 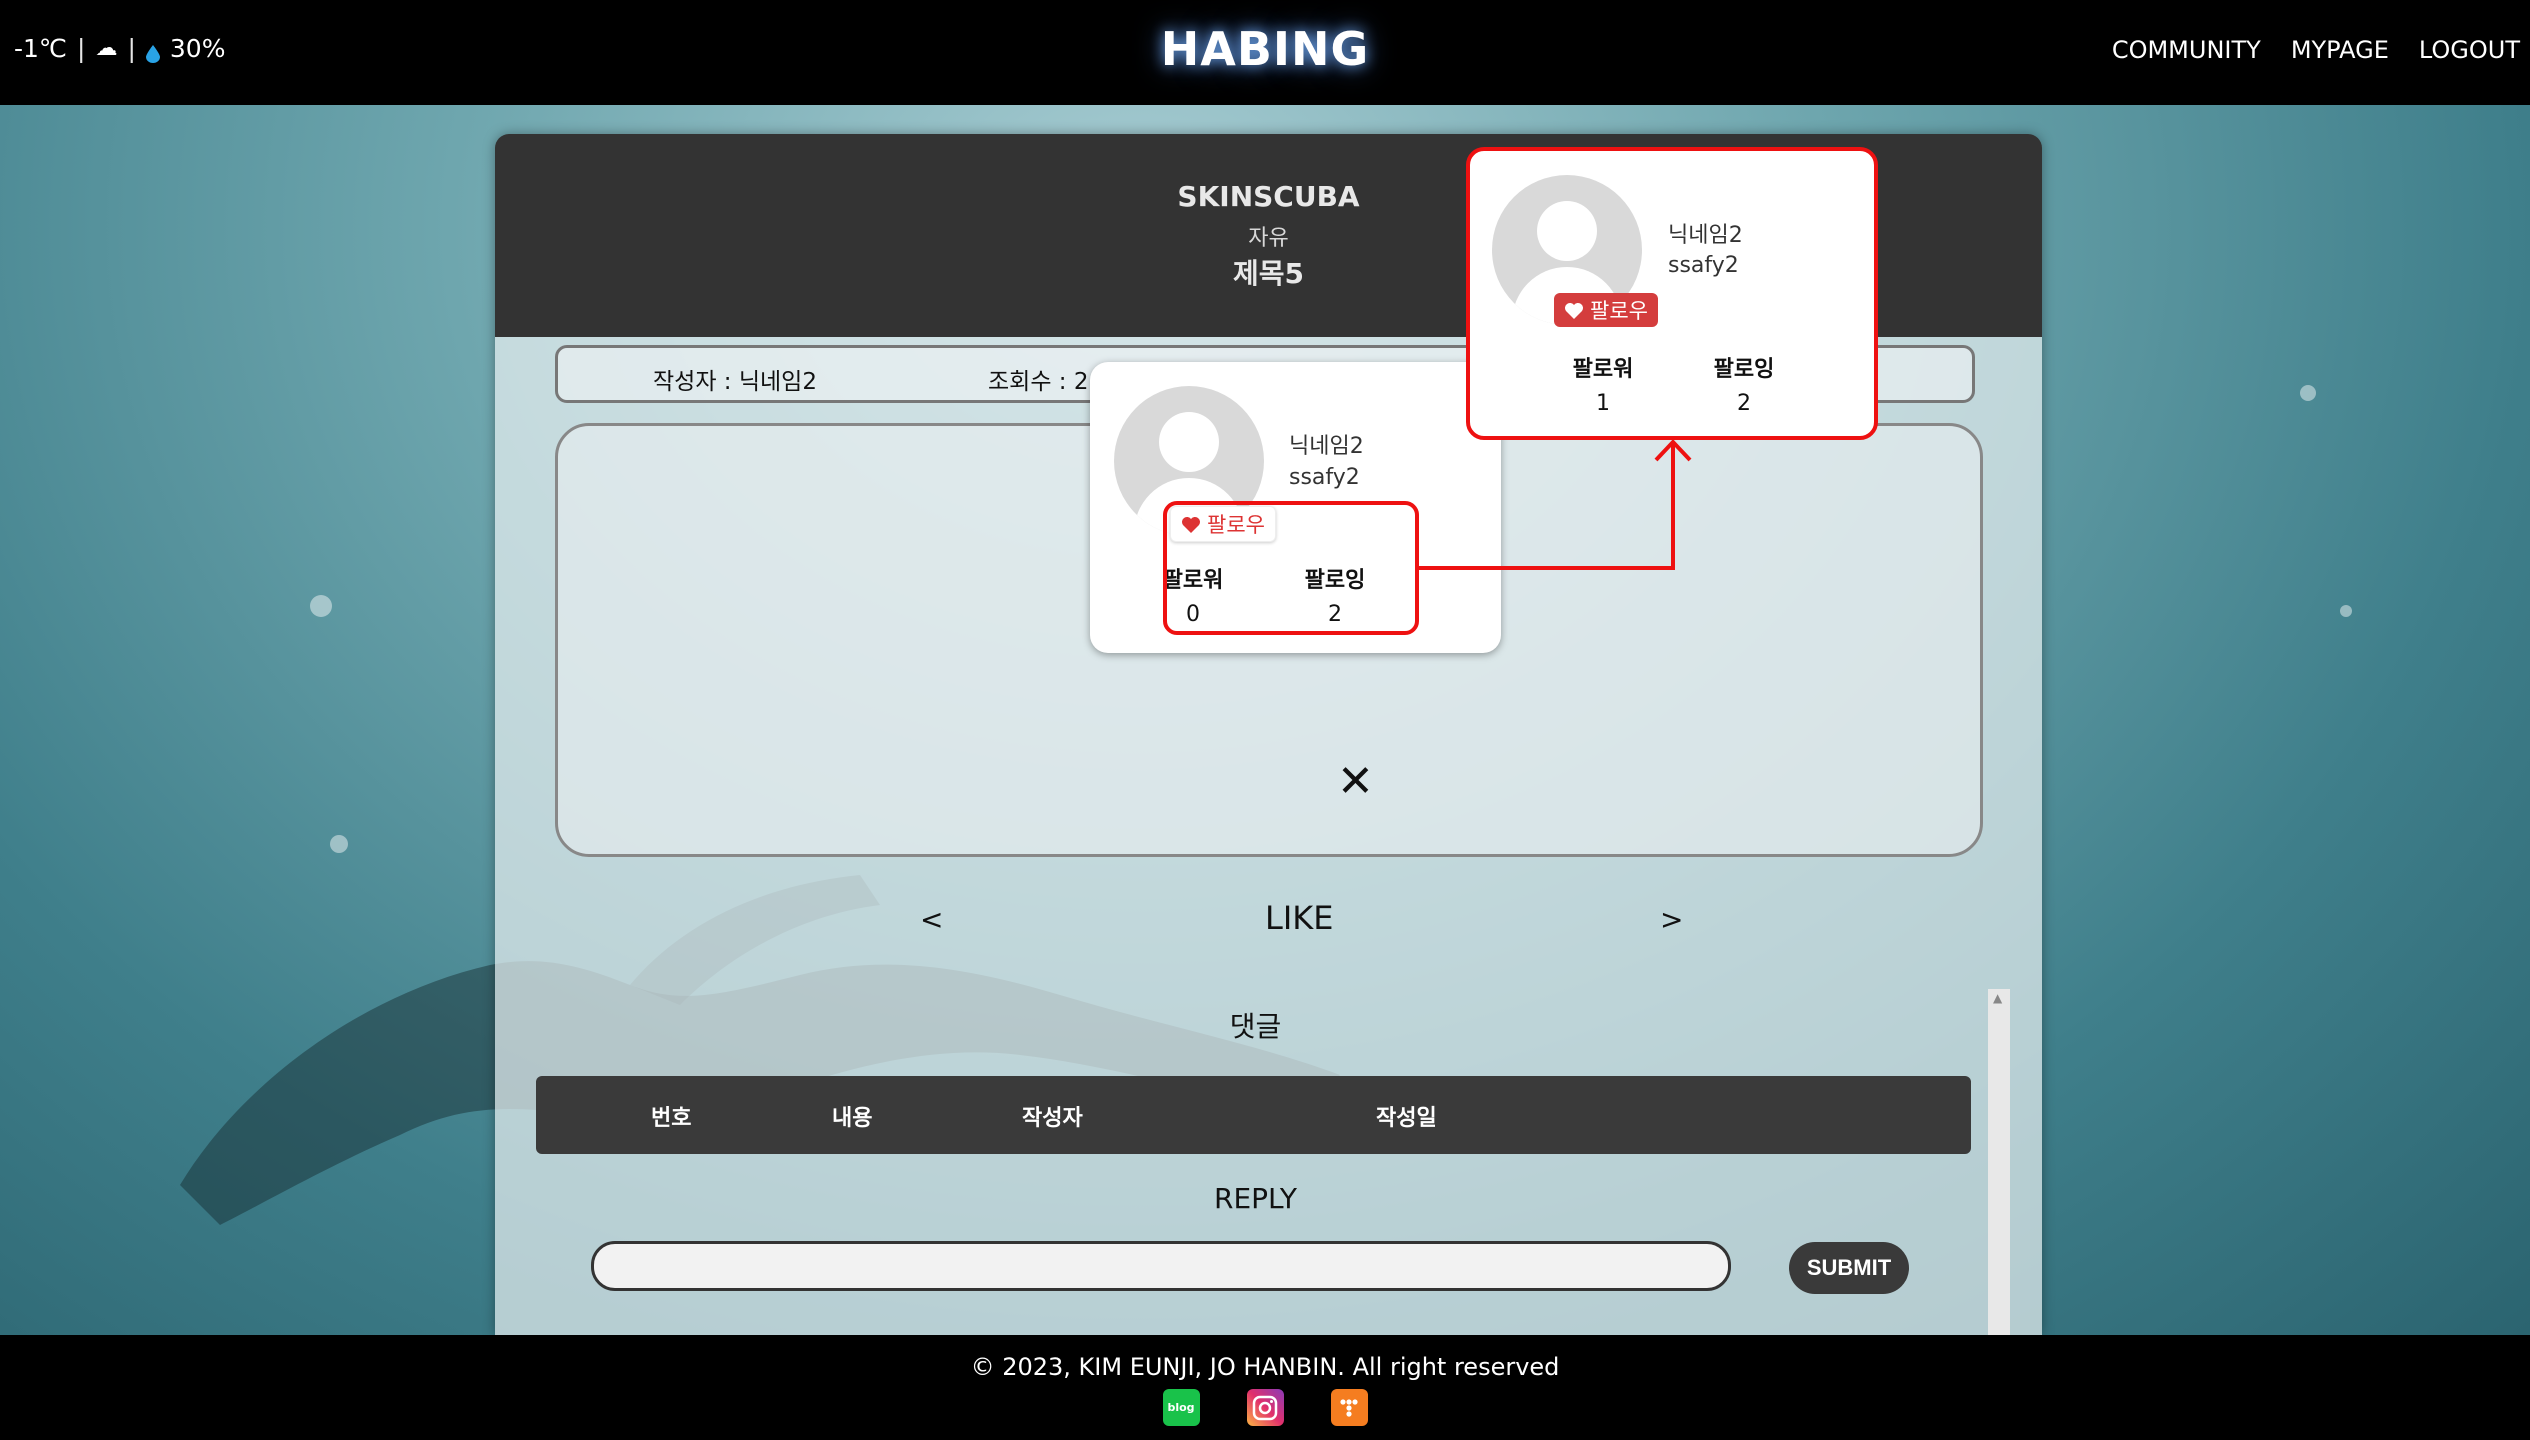 What do you see at coordinates (1672, 293) in the screenshot?
I see `profile-popup-after: 닉네임2 ssafy2 팔로우 팔로워 1 팔로잉 2` at bounding box center [1672, 293].